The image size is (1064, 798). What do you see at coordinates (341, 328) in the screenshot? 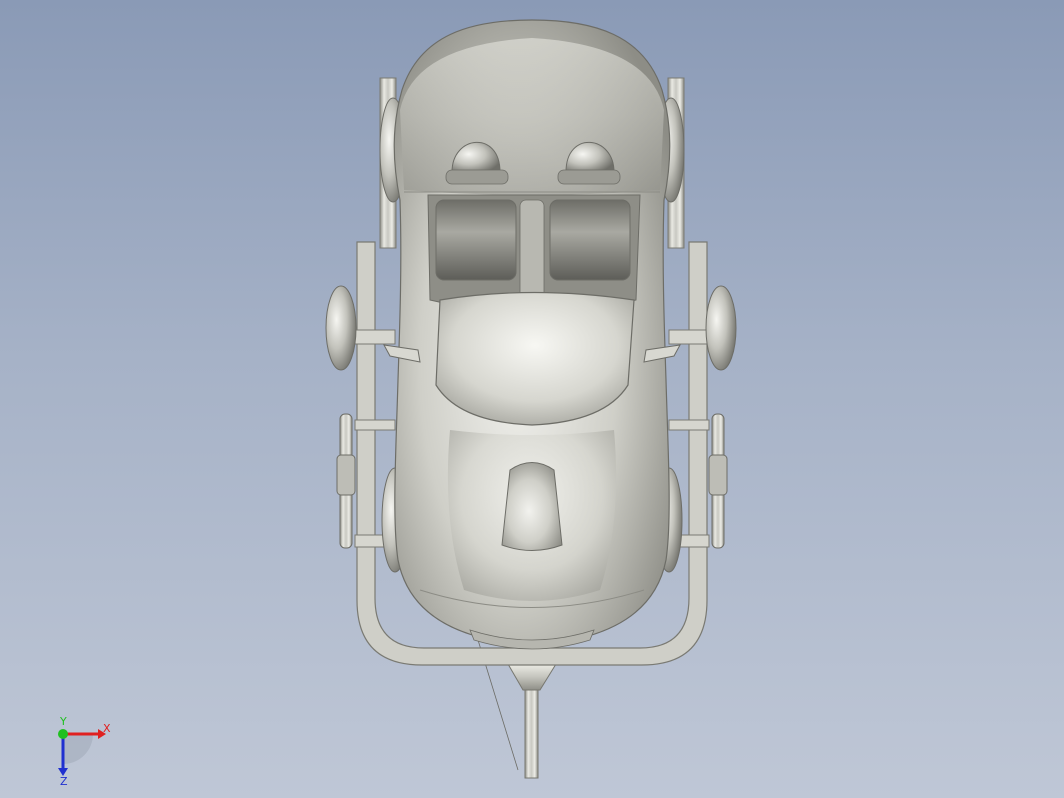
I see `trailer-wheel-left` at bounding box center [341, 328].